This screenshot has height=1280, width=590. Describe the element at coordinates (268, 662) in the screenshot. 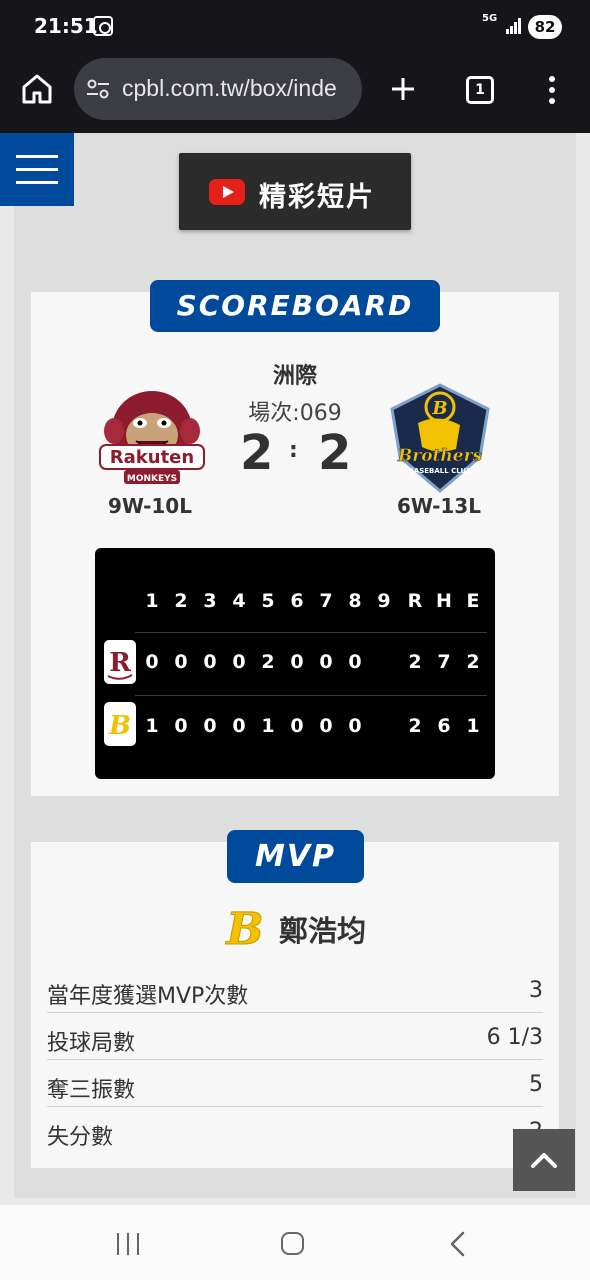

I see `inning-score-cell: 2` at that location.